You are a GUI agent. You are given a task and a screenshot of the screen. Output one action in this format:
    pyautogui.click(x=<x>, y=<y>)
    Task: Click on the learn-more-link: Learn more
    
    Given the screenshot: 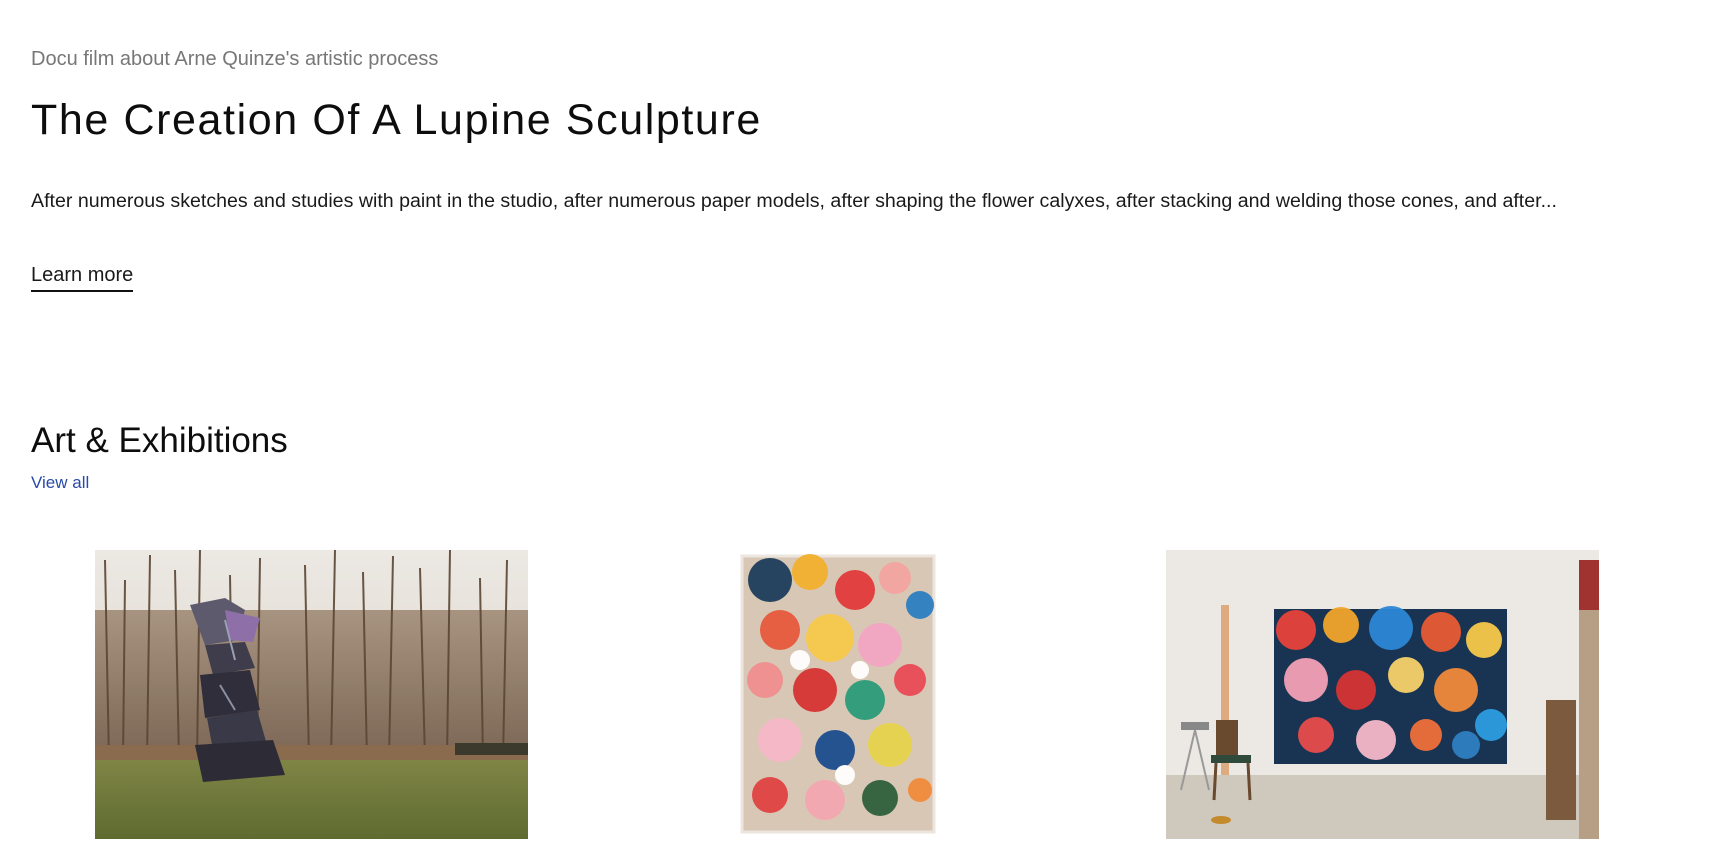 What is the action you would take?
    pyautogui.click(x=82, y=278)
    